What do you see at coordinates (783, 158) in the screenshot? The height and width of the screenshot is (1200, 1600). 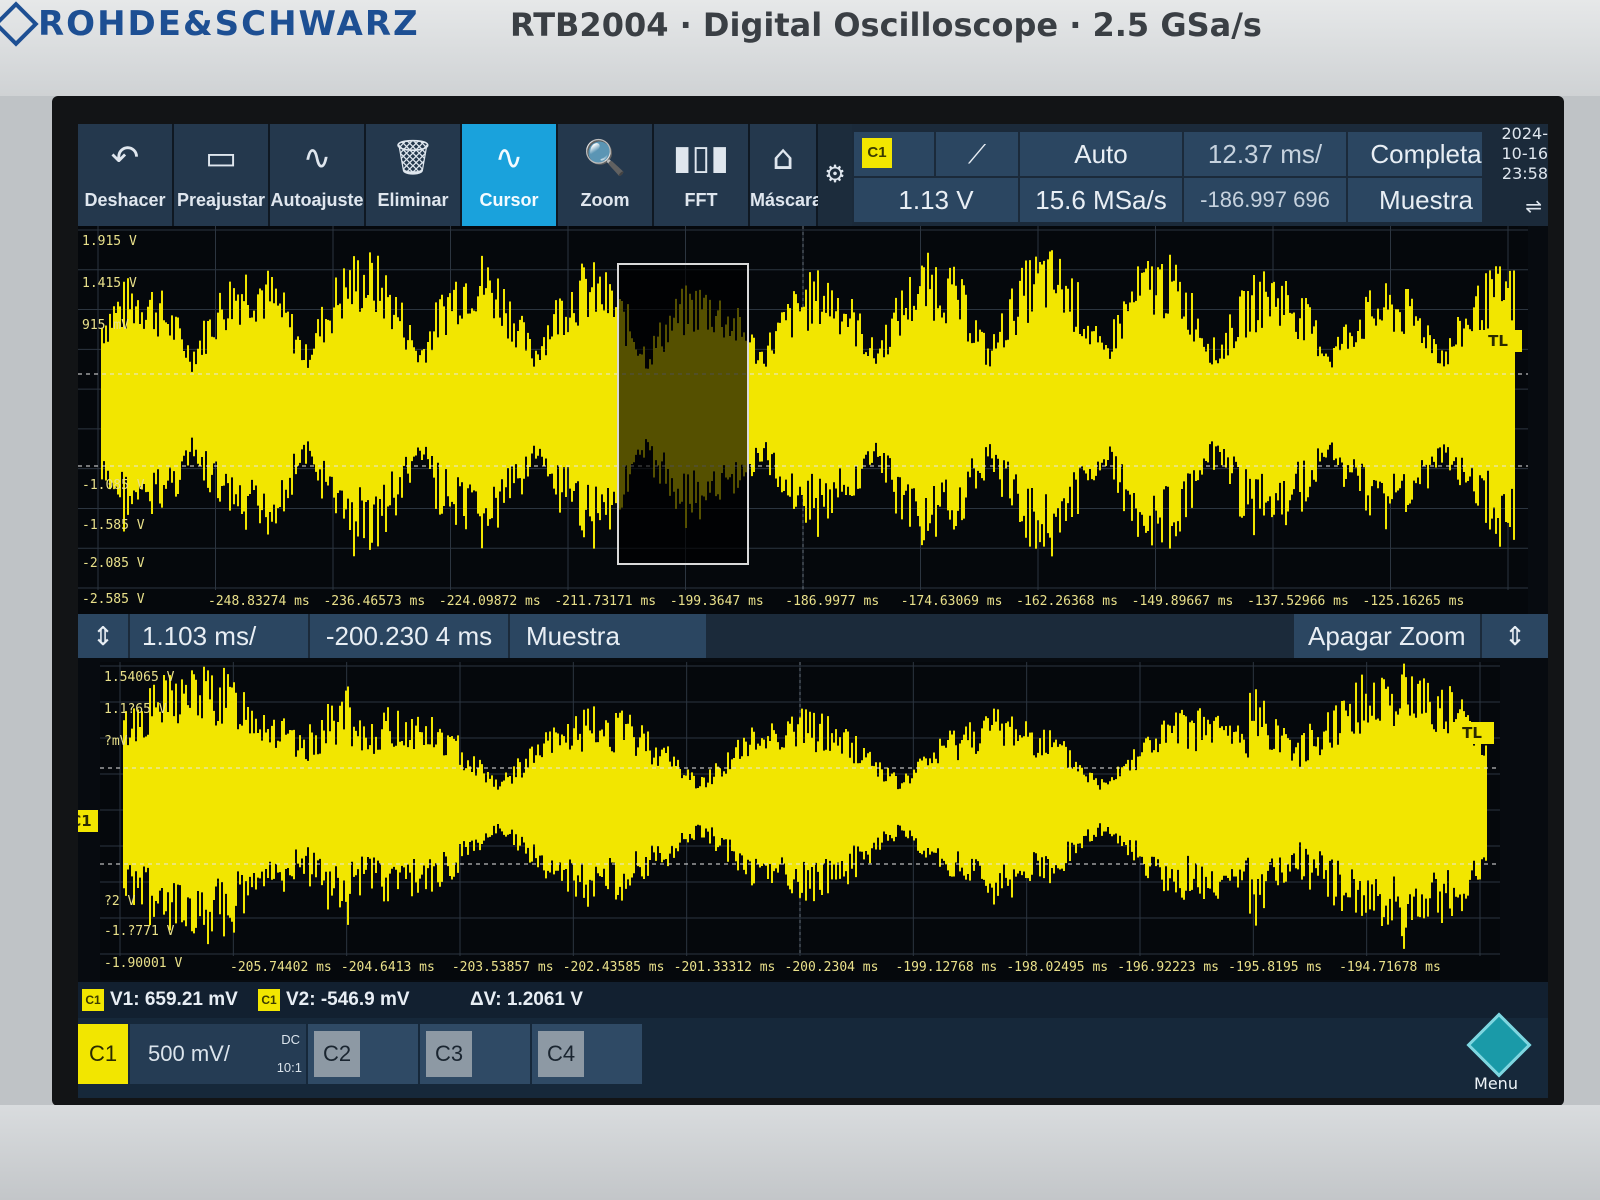 I see `mask-icon: ⌂` at bounding box center [783, 158].